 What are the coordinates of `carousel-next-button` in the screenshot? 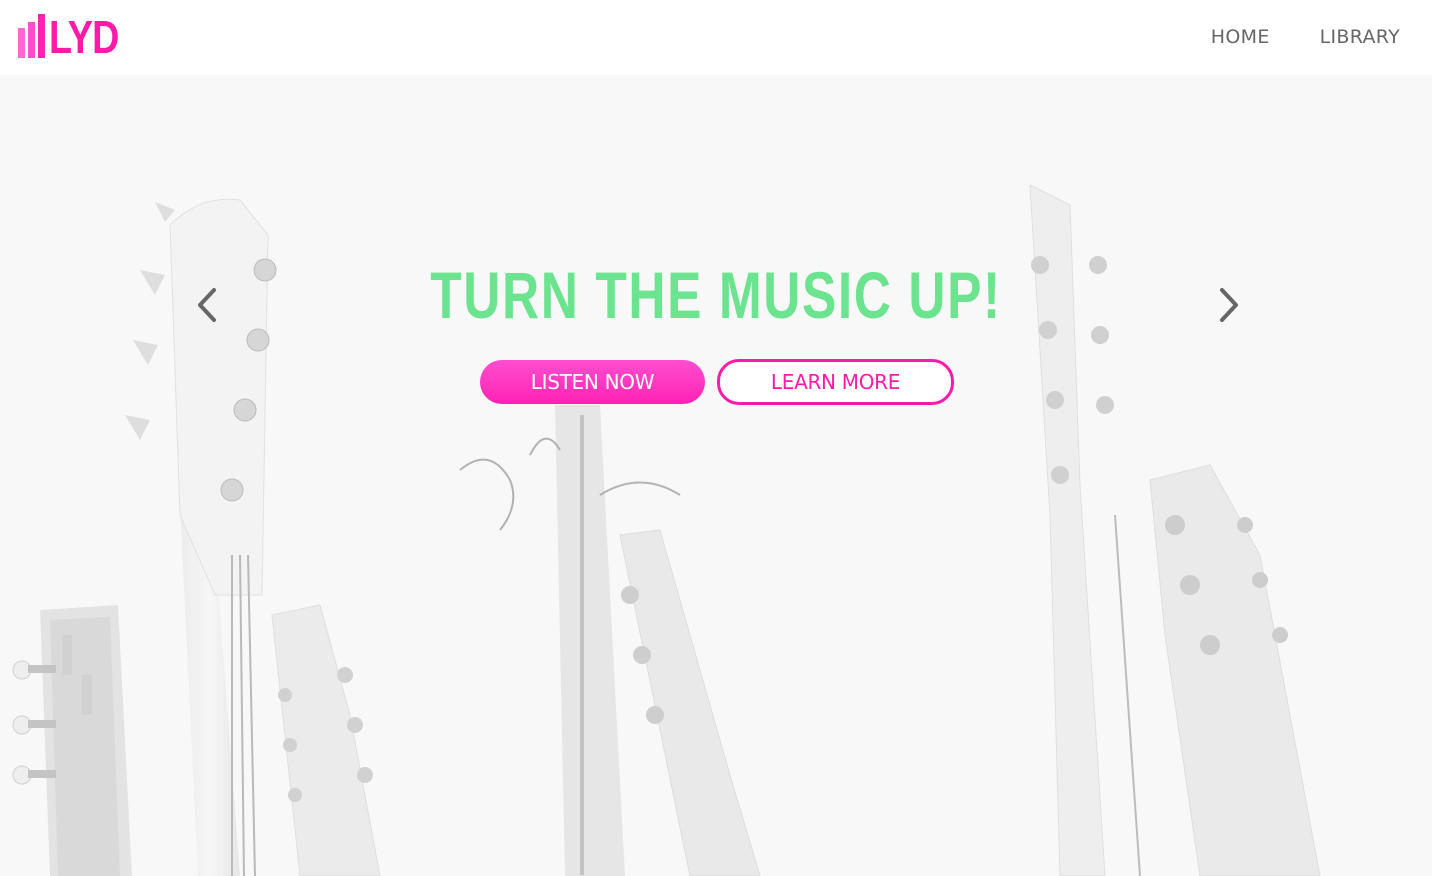 It's located at (1228, 305).